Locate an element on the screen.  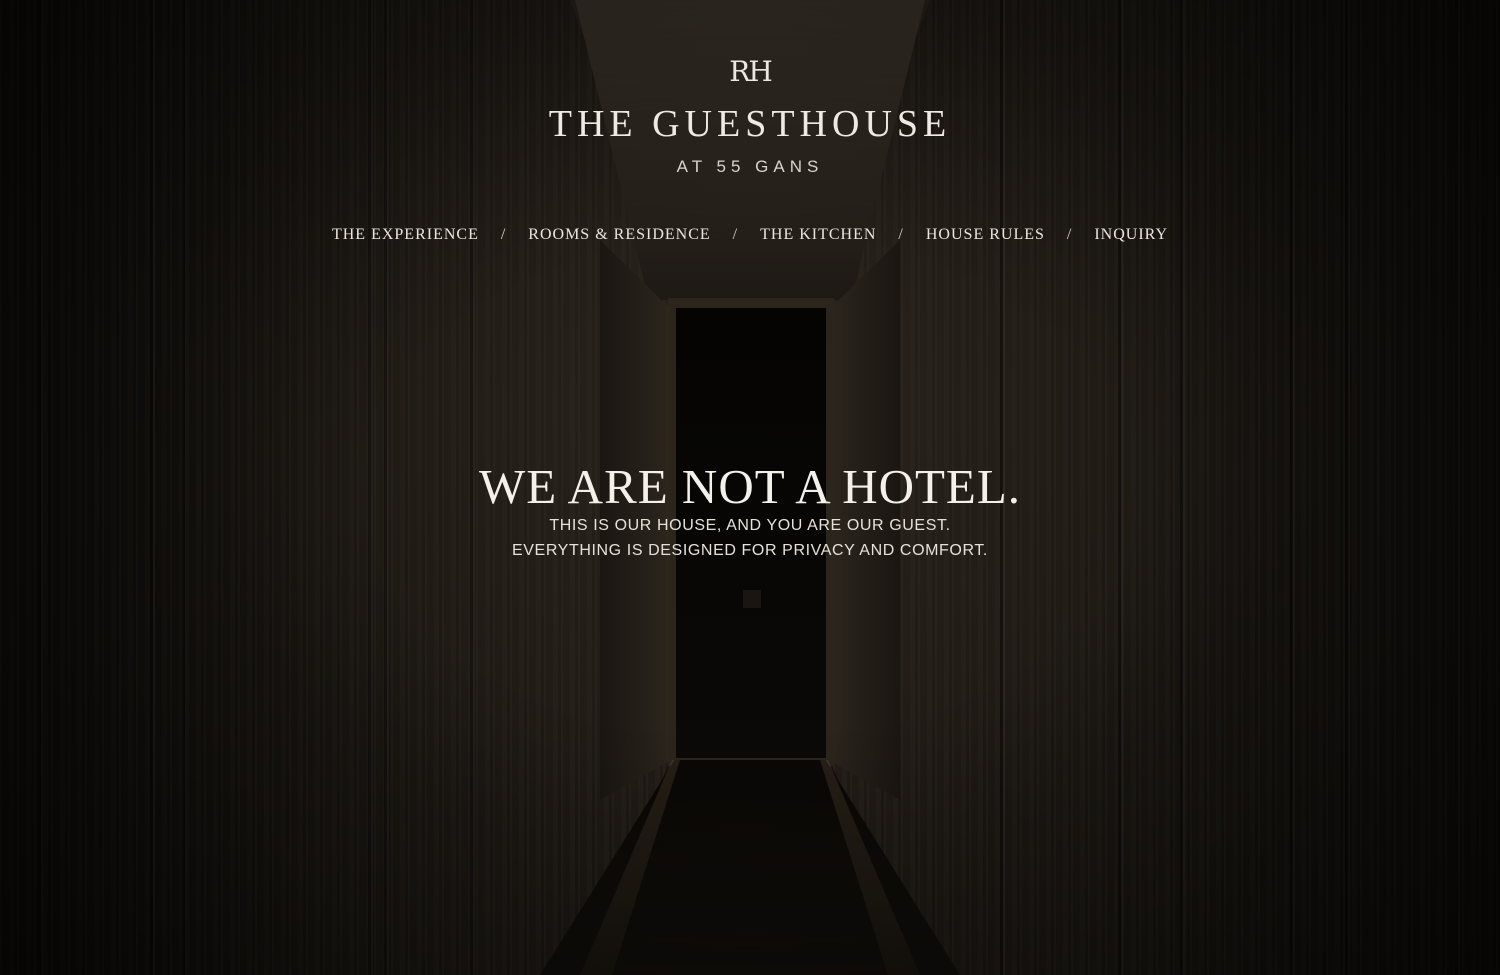
corridor-ceiling is located at coordinates (750, 150).